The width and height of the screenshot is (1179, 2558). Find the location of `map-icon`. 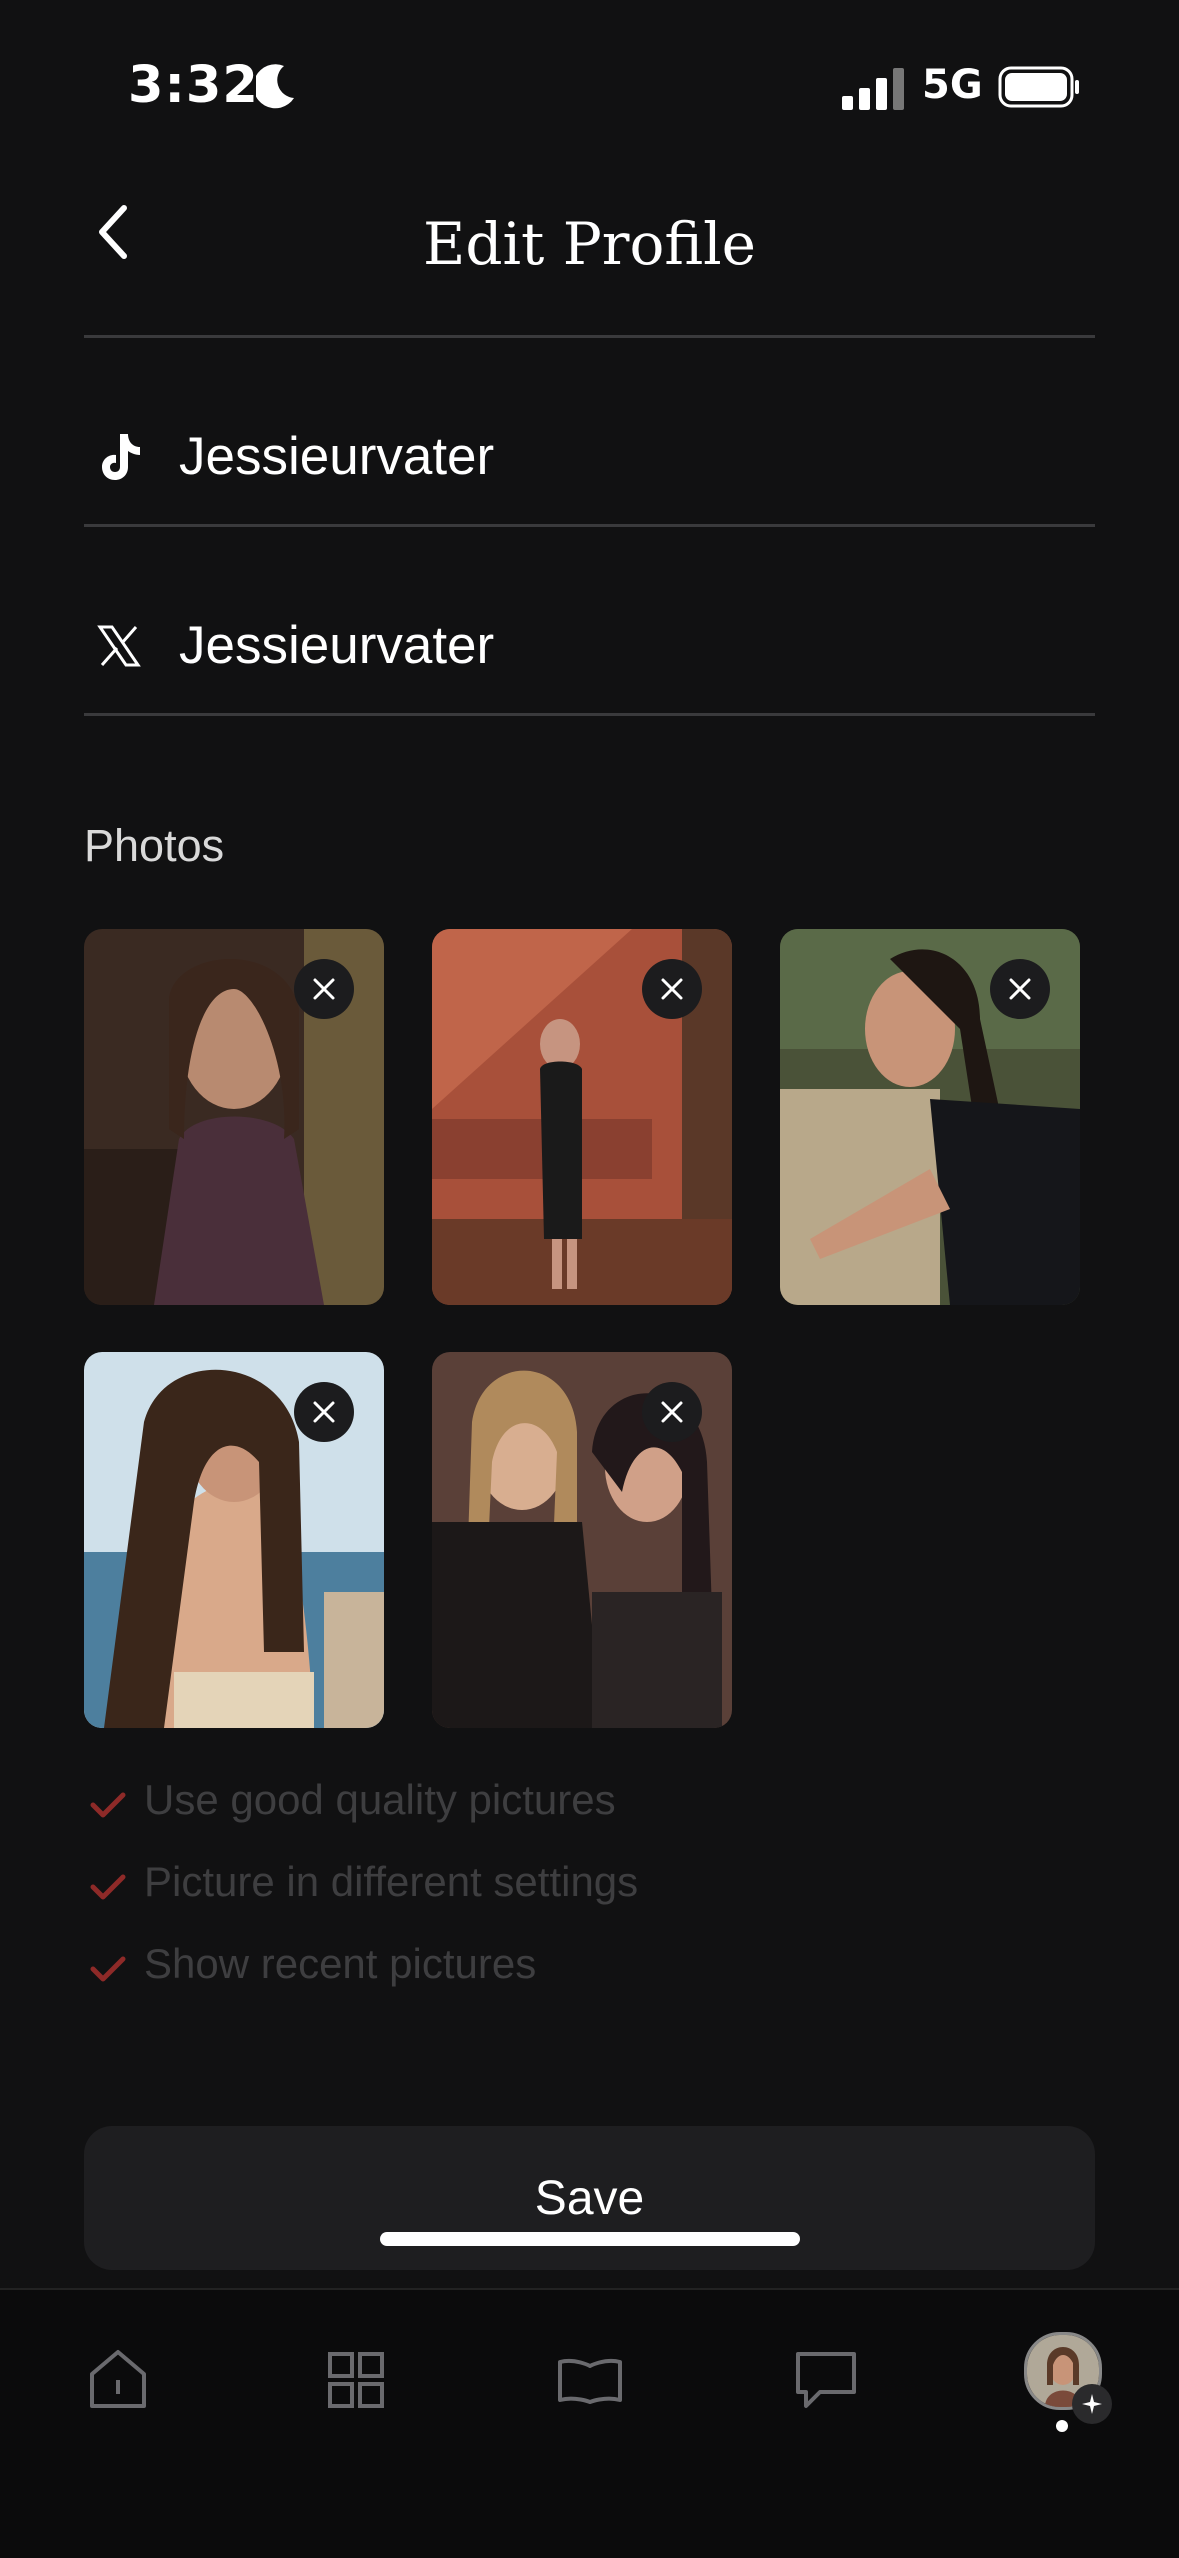

map-icon is located at coordinates (590, 2381).